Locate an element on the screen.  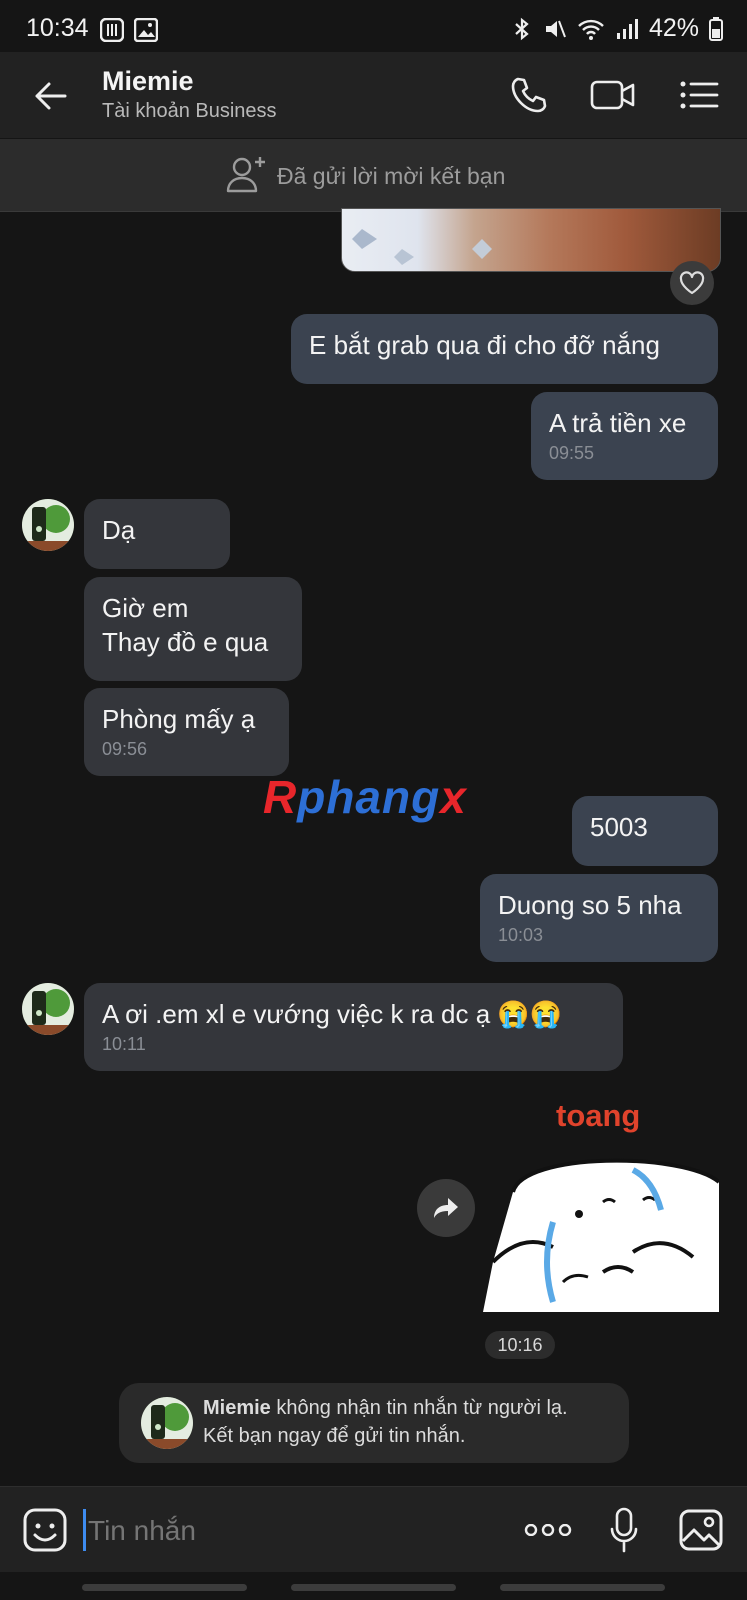
message-out: Duong so 5 nha 10:03 is located at coordinates (599, 918).